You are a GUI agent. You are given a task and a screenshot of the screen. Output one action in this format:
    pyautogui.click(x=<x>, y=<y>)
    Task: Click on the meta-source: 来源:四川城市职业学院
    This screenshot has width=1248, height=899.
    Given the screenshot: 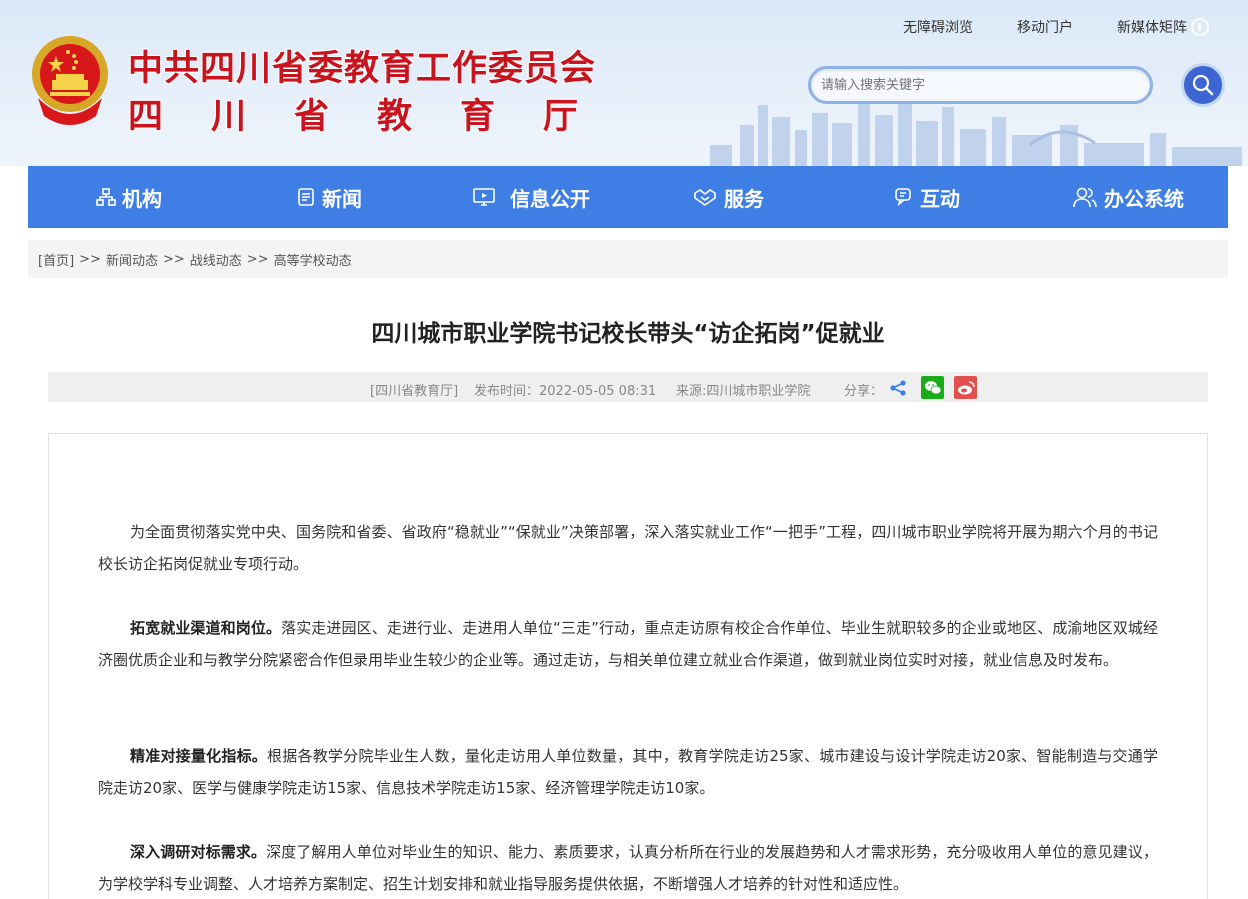 What is the action you would take?
    pyautogui.click(x=743, y=391)
    